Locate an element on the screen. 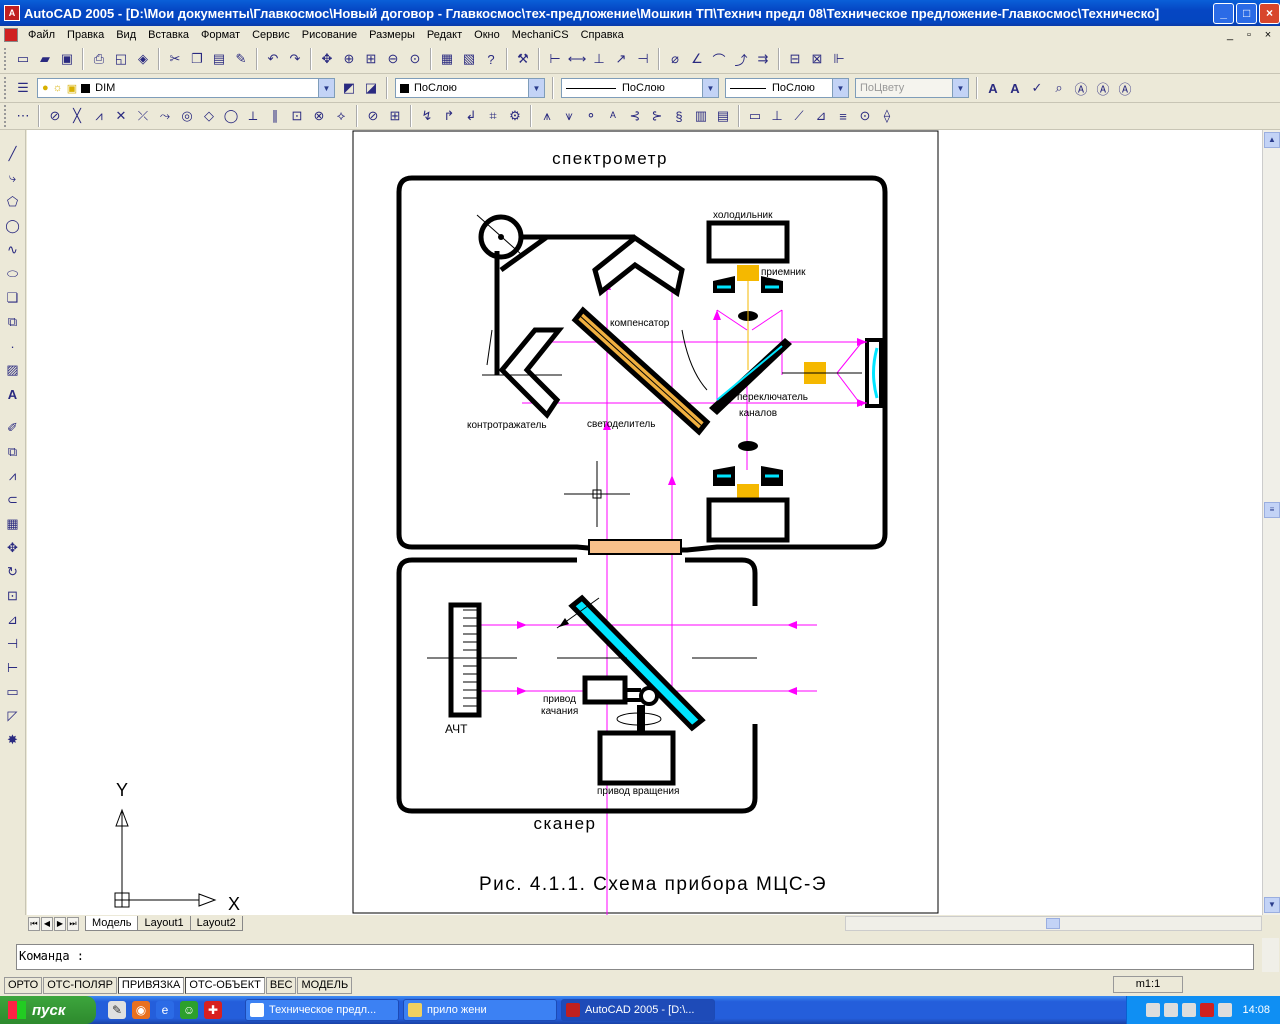 Image resolution: width=1280 pixels, height=1024 pixels. rotate-icon: ↻ is located at coordinates (13, 572).